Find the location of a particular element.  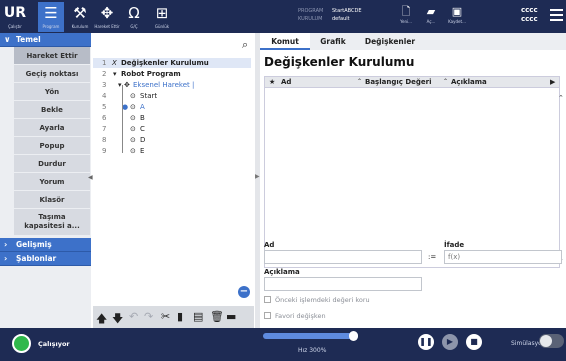

chevron-right-icon: › is located at coordinates (6, 244).